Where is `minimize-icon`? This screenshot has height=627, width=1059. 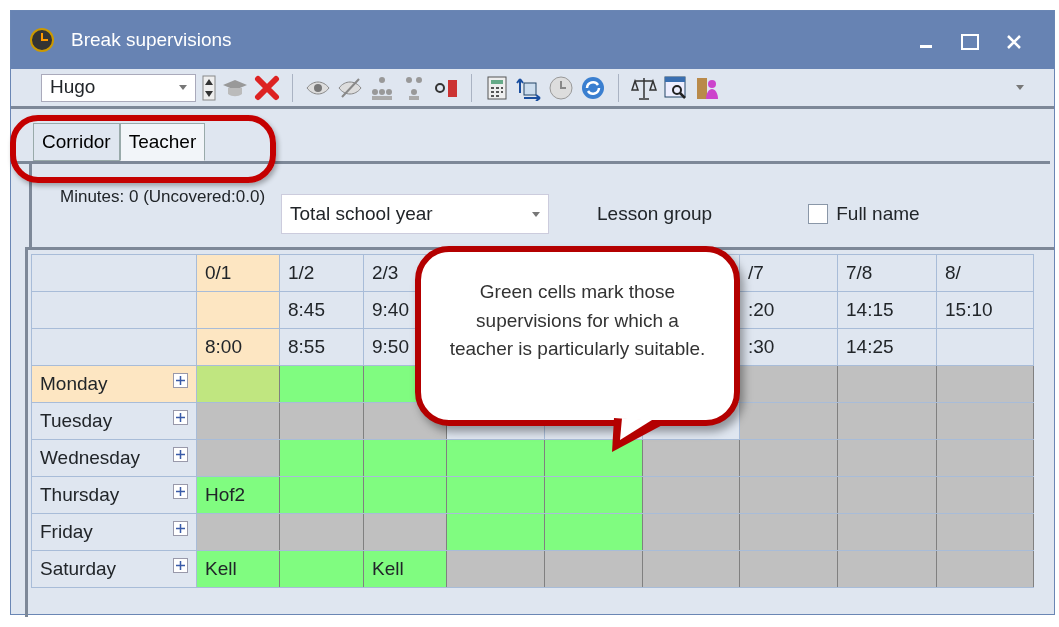 minimize-icon is located at coordinates (926, 47).